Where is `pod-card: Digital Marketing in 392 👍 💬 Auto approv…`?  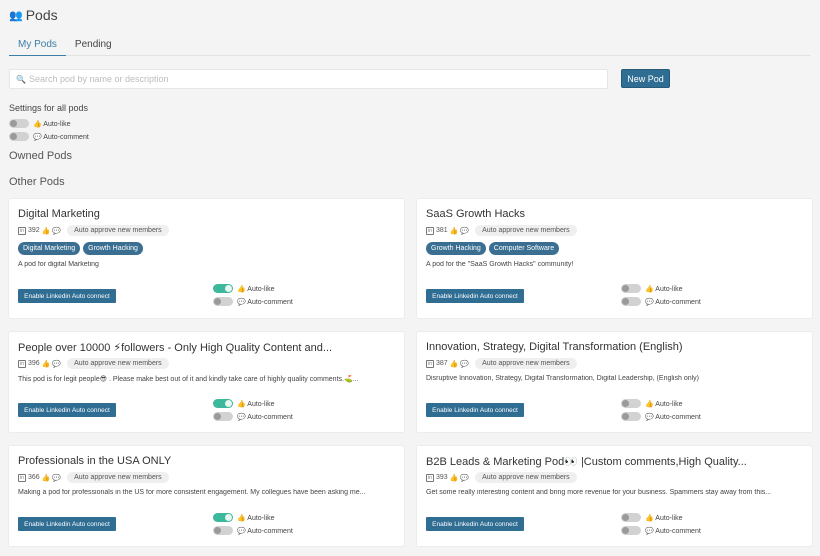
pod-card: Digital Marketing in 392 👍 💬 Auto approv… is located at coordinates (206, 258).